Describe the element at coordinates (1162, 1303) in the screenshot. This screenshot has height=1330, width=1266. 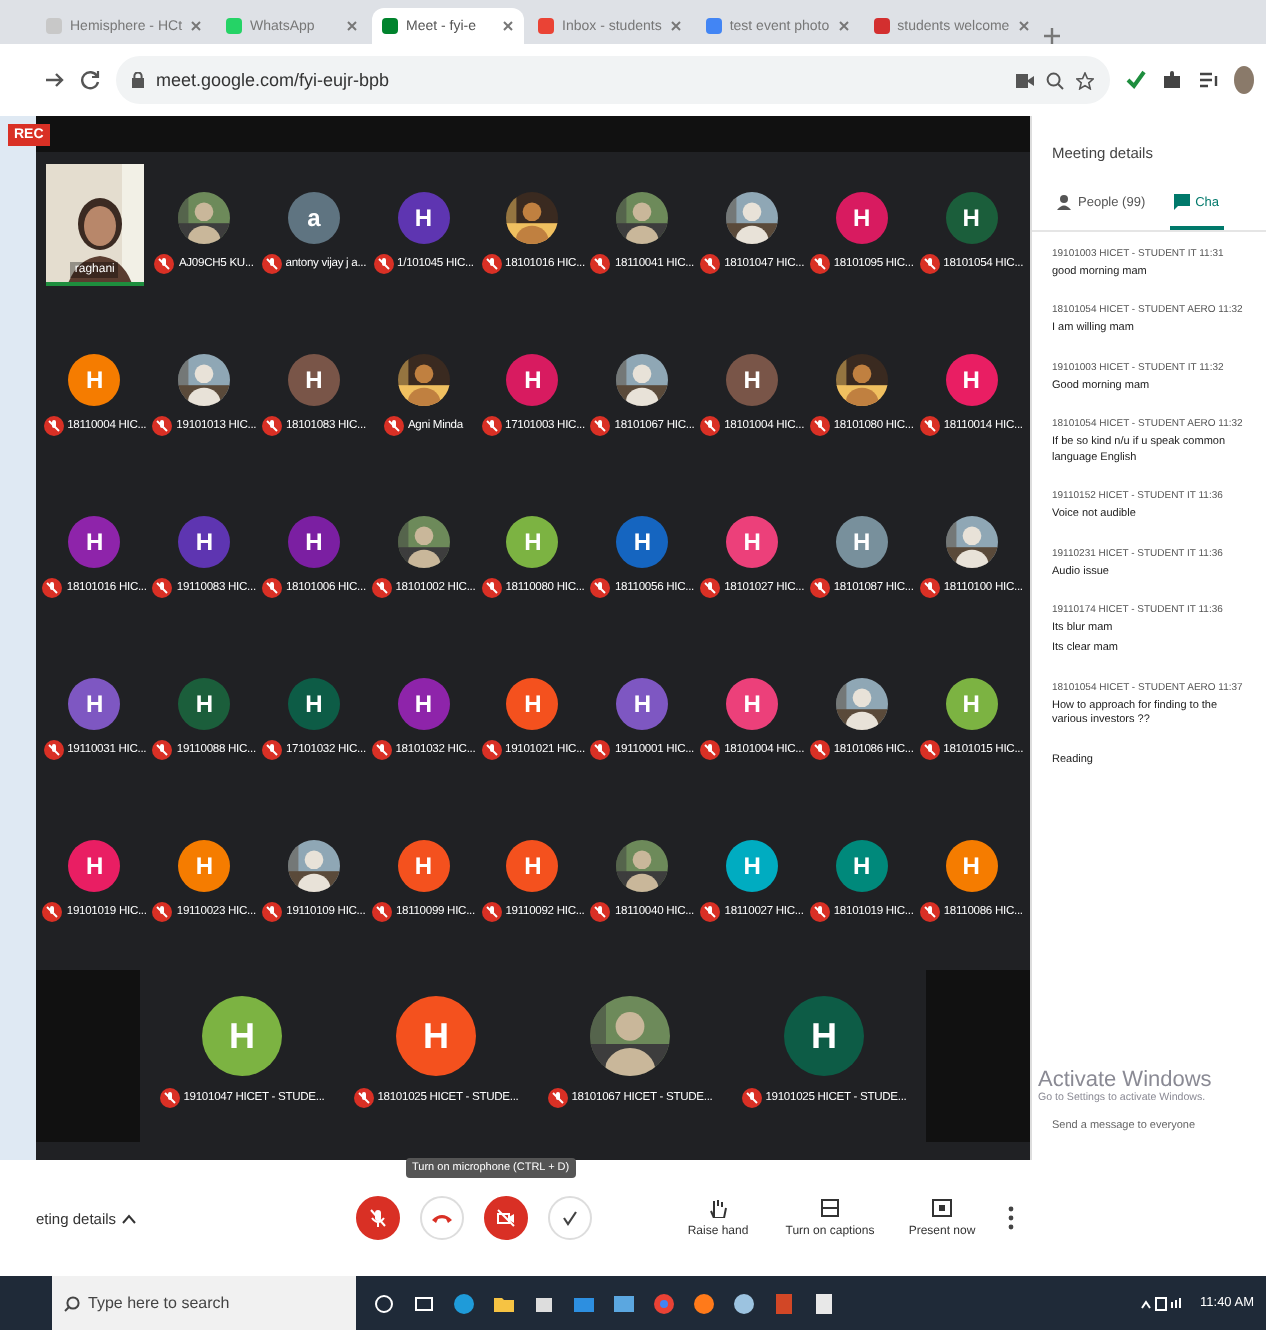
I see `system-tray-icon` at that location.